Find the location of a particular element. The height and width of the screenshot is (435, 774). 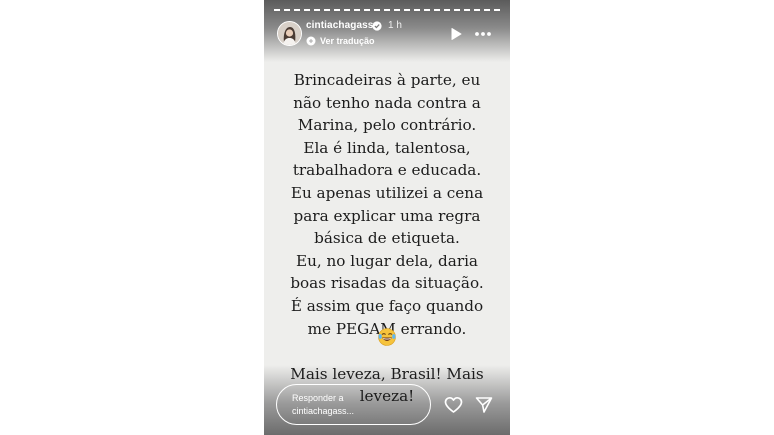

translate-link: Ver tradução is located at coordinates (340, 41).